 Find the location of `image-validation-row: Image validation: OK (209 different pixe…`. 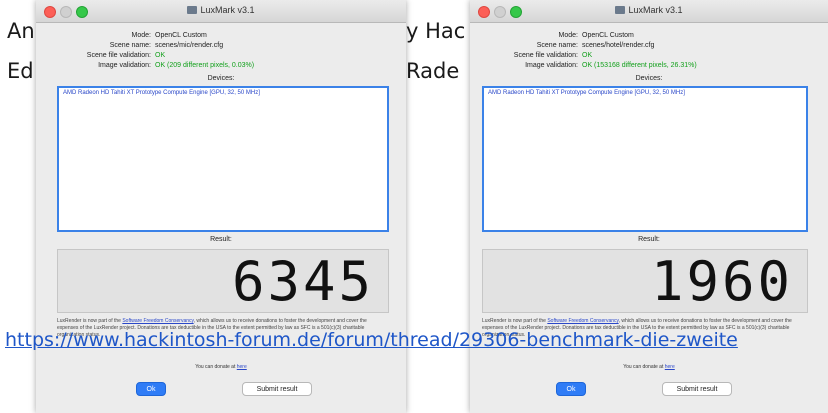

image-validation-row: Image validation: OK (209 different pixe… is located at coordinates (221, 66).